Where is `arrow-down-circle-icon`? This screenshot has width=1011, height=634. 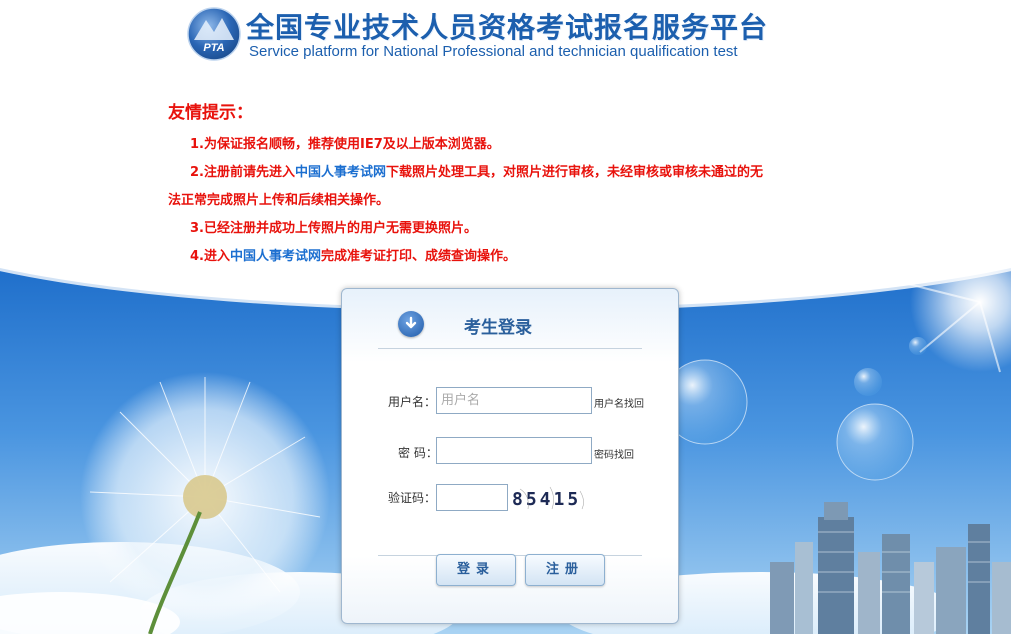 arrow-down-circle-icon is located at coordinates (411, 324).